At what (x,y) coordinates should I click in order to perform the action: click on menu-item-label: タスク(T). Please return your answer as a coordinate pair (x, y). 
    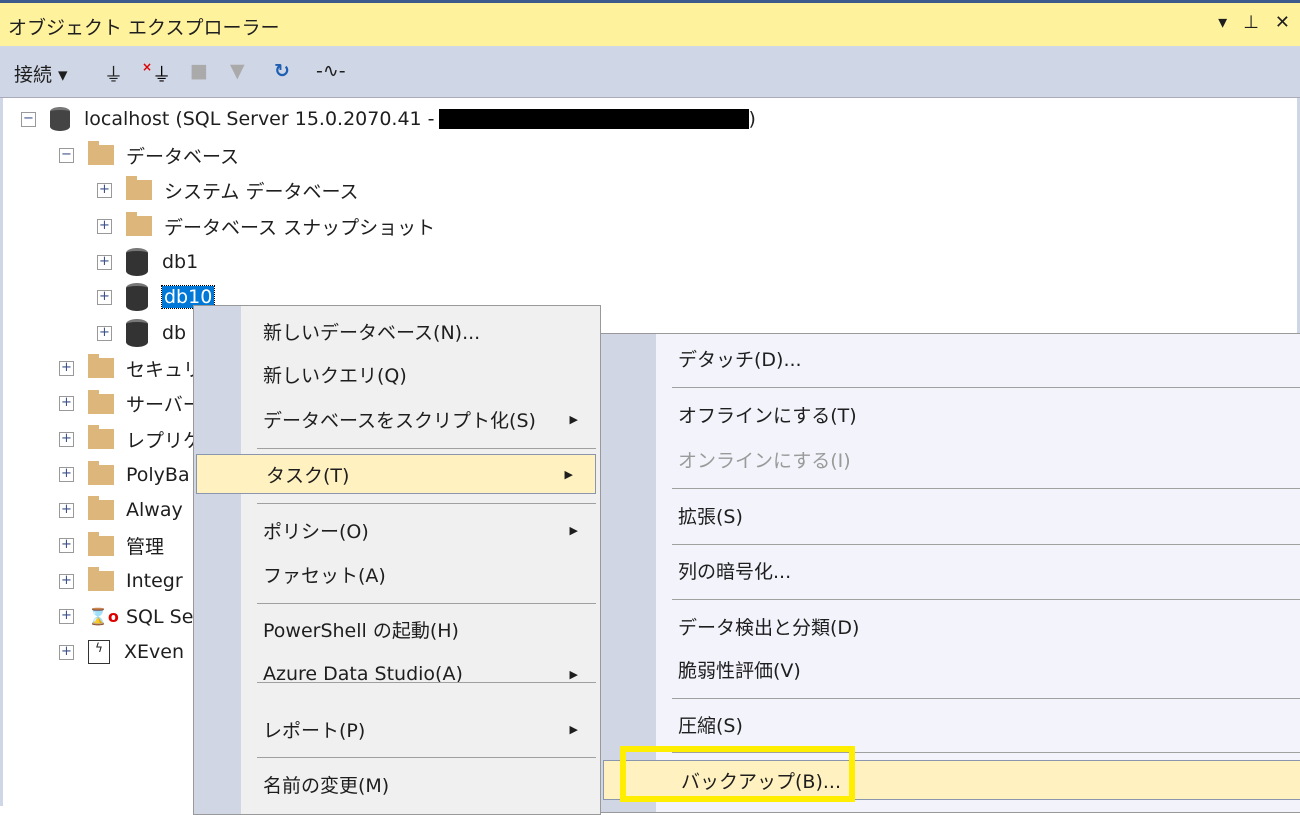
    Looking at the image, I should click on (308, 475).